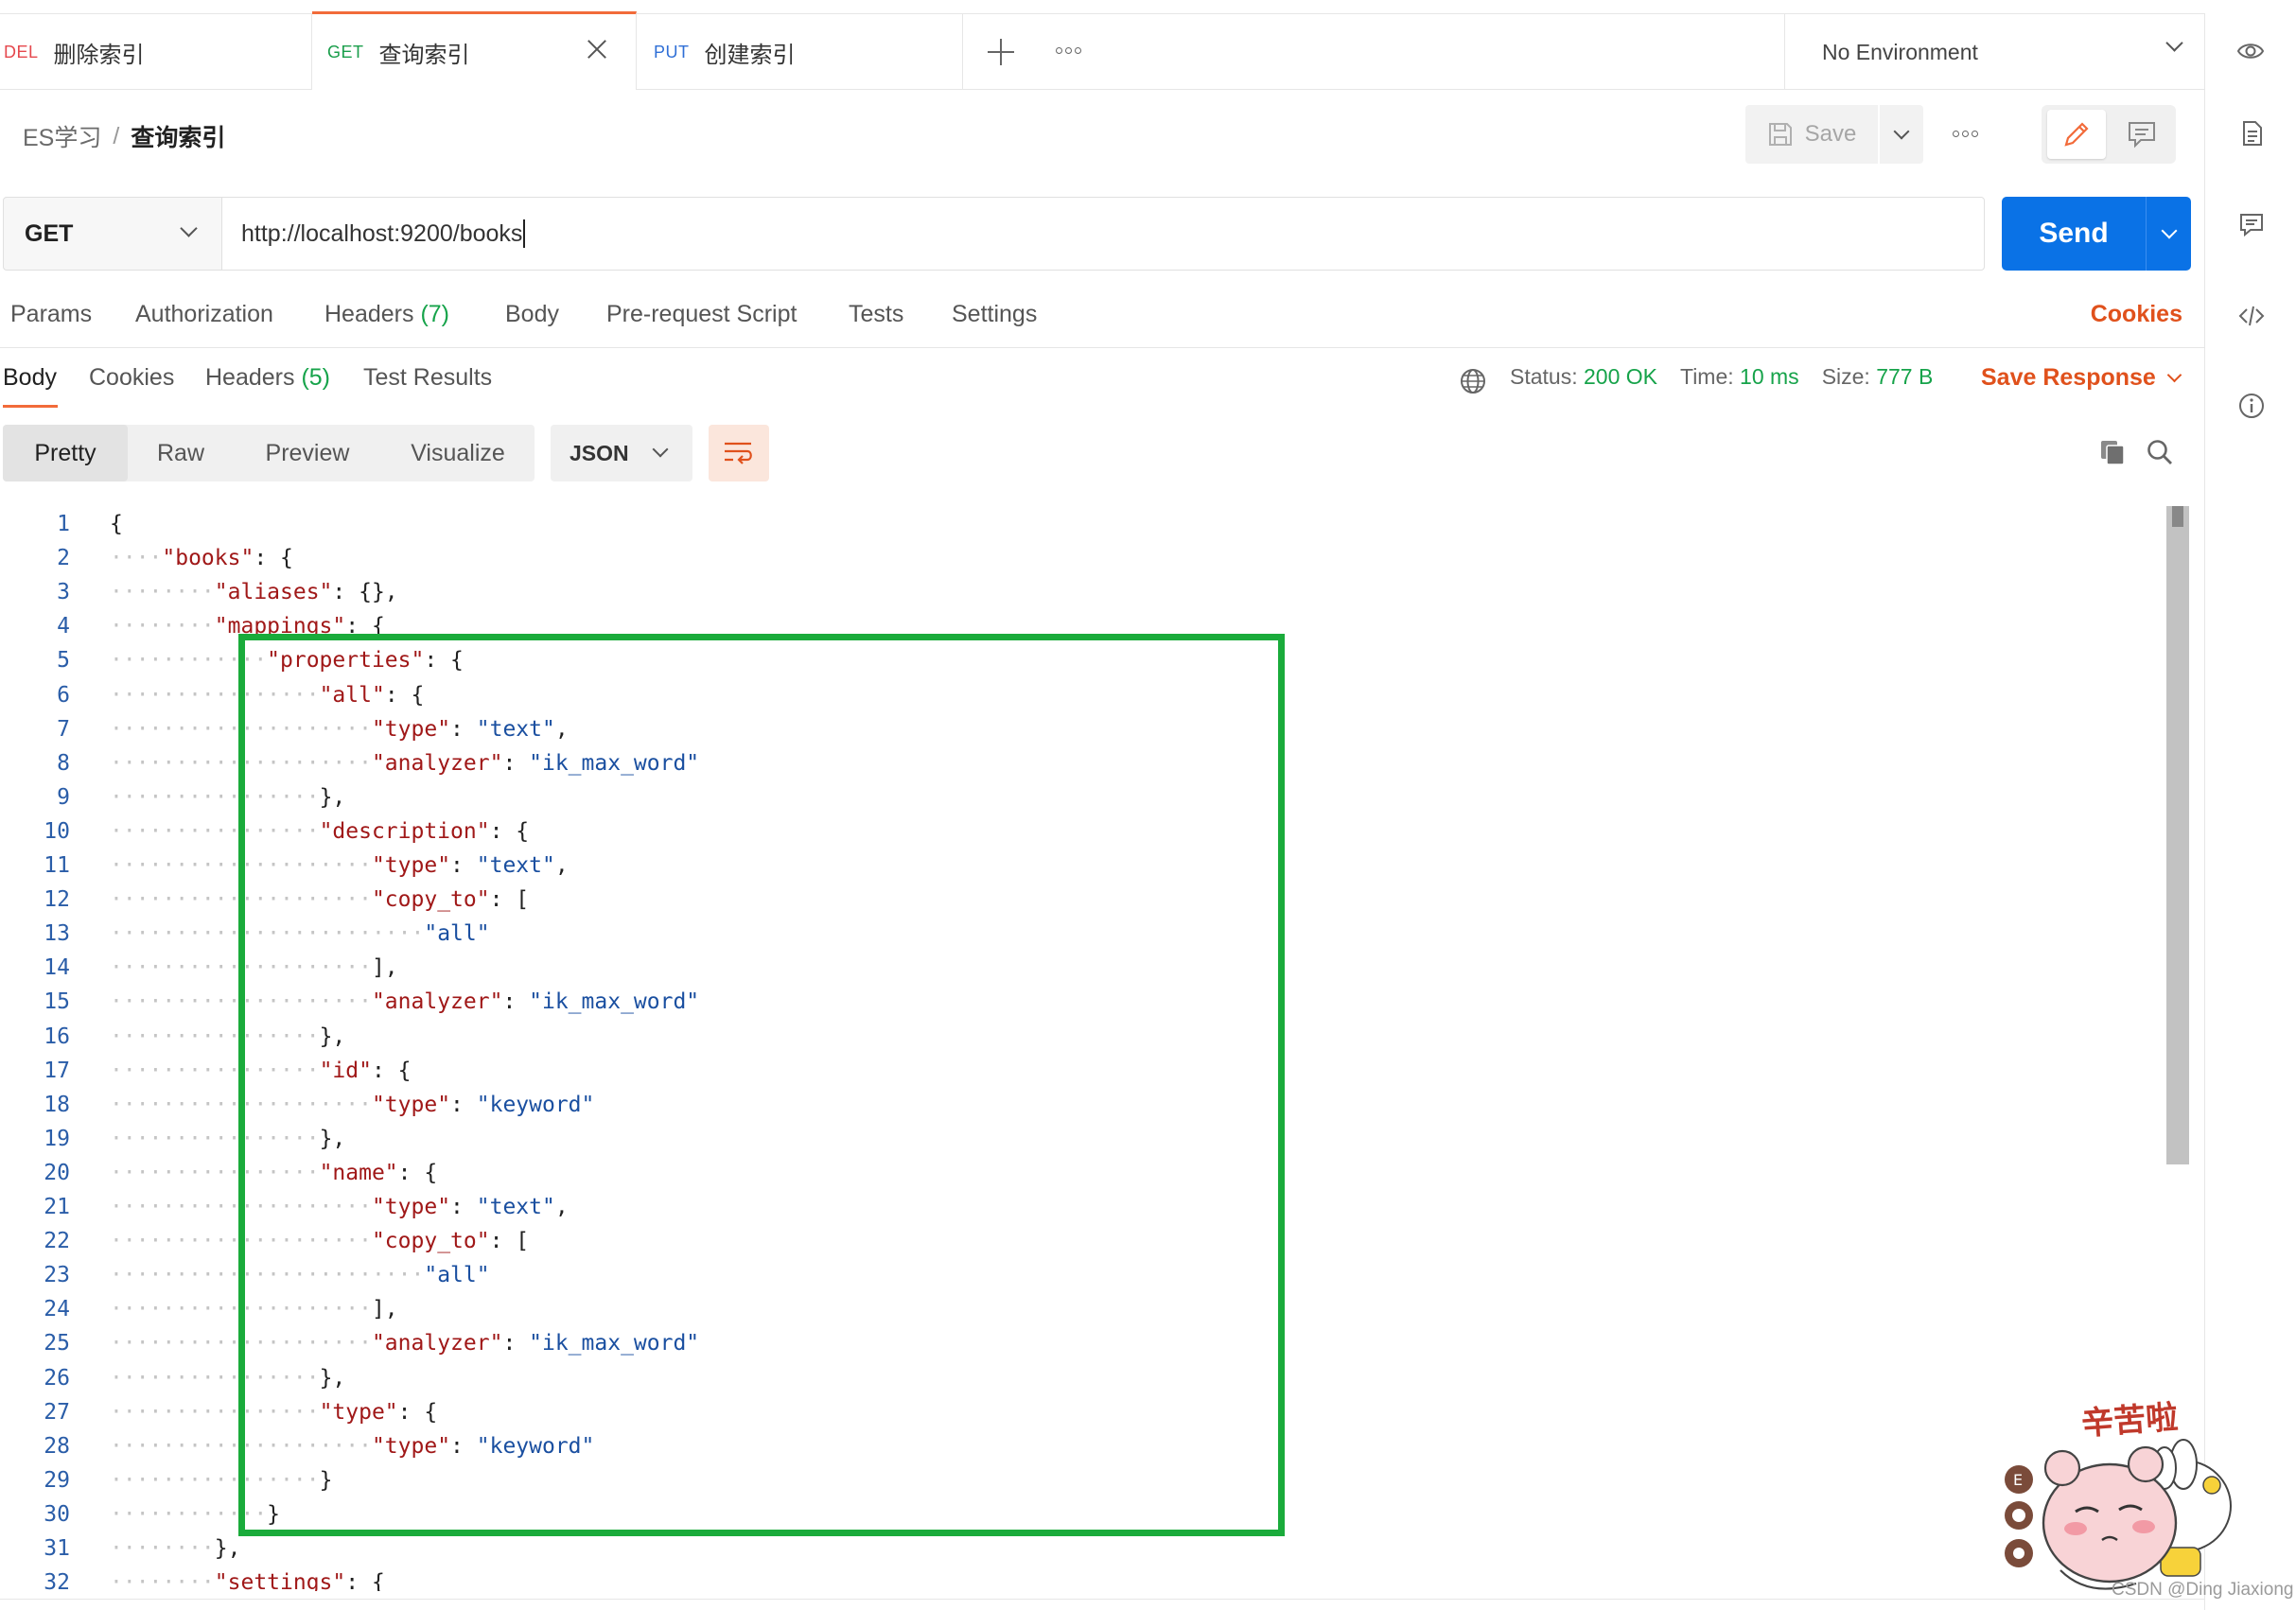 The width and height of the screenshot is (2296, 1610). I want to click on json-punctuation: },, so click(333, 1036).